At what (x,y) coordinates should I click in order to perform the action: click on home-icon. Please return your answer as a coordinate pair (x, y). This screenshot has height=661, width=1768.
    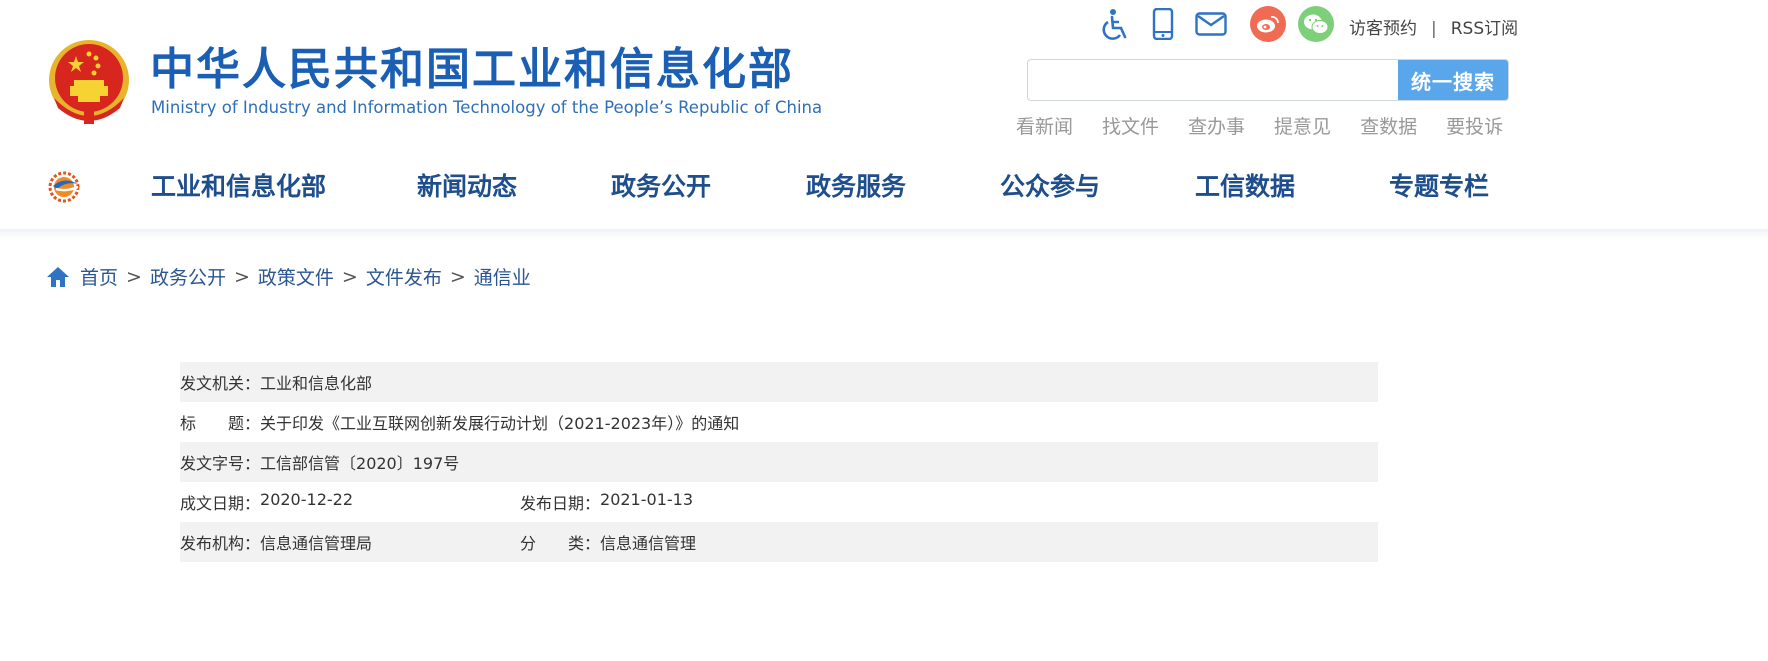
    Looking at the image, I should click on (58, 277).